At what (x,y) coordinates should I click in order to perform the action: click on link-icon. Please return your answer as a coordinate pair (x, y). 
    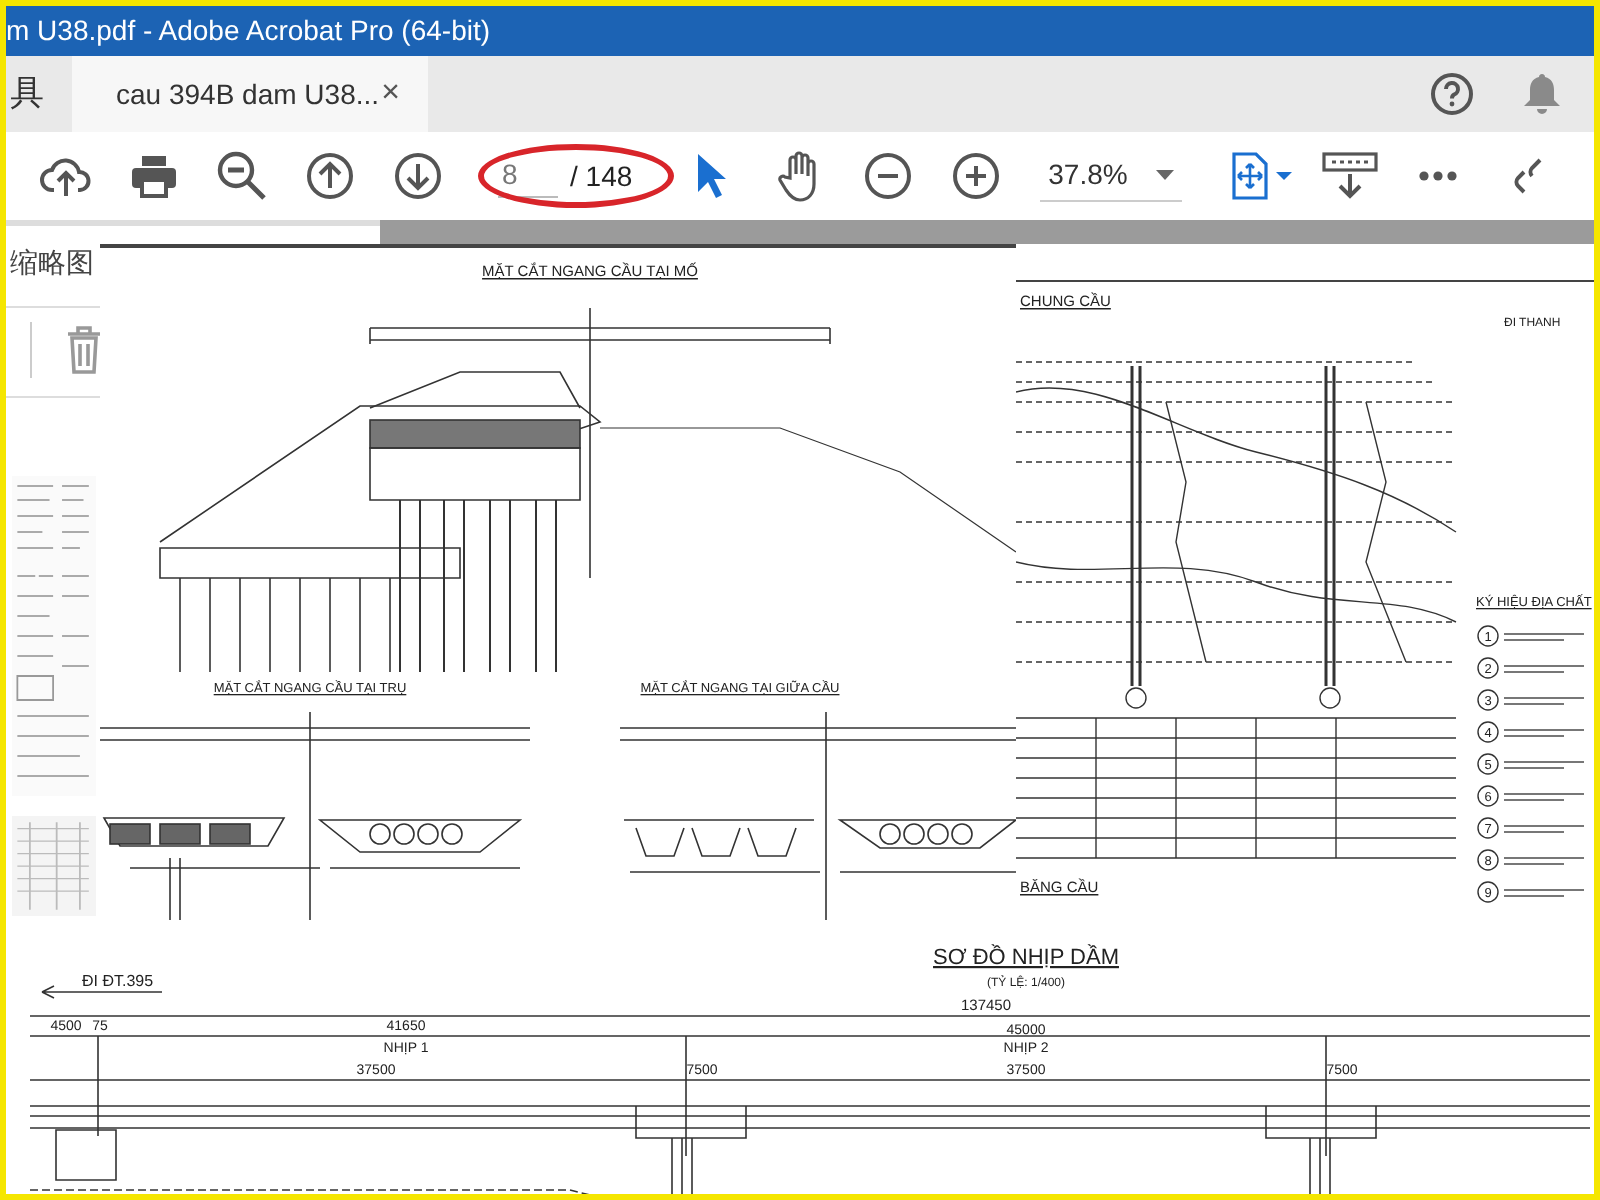
    Looking at the image, I should click on (1527, 176).